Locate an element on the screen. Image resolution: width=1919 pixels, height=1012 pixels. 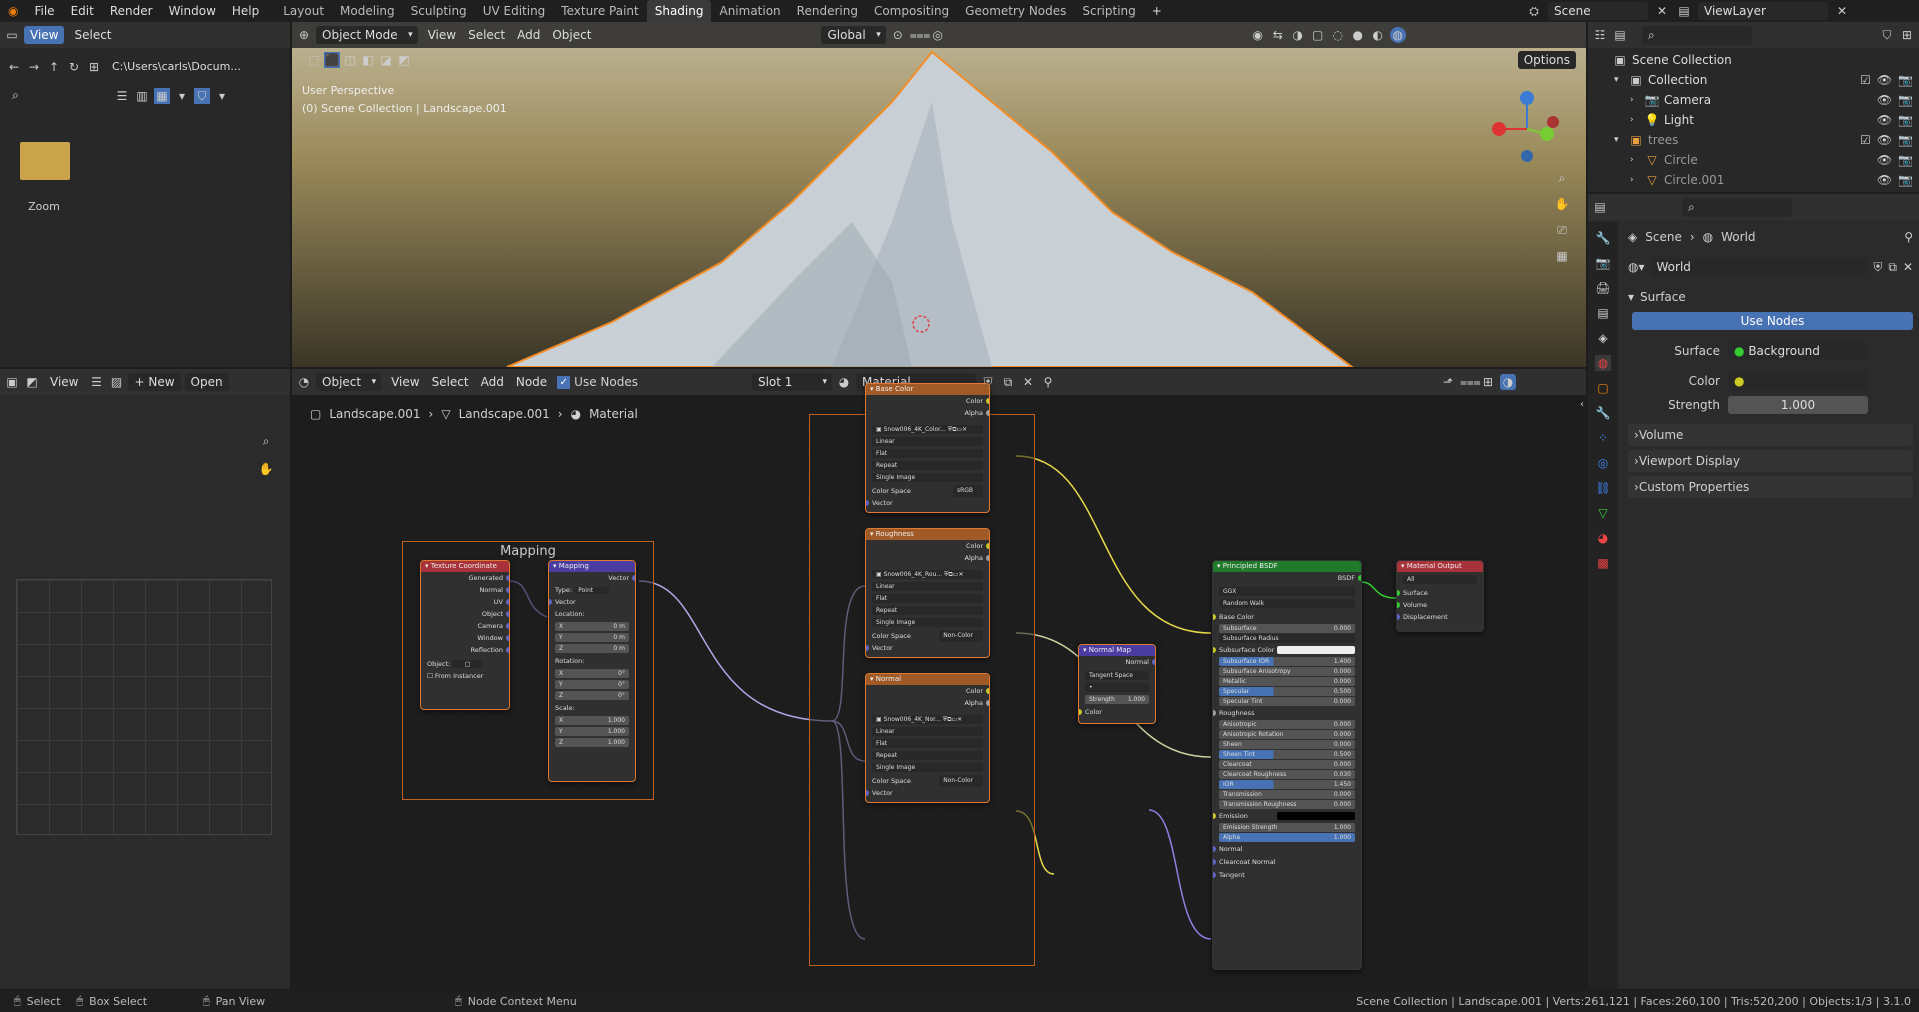
camera-view-icon: ⎚ is located at coordinates (1562, 230).